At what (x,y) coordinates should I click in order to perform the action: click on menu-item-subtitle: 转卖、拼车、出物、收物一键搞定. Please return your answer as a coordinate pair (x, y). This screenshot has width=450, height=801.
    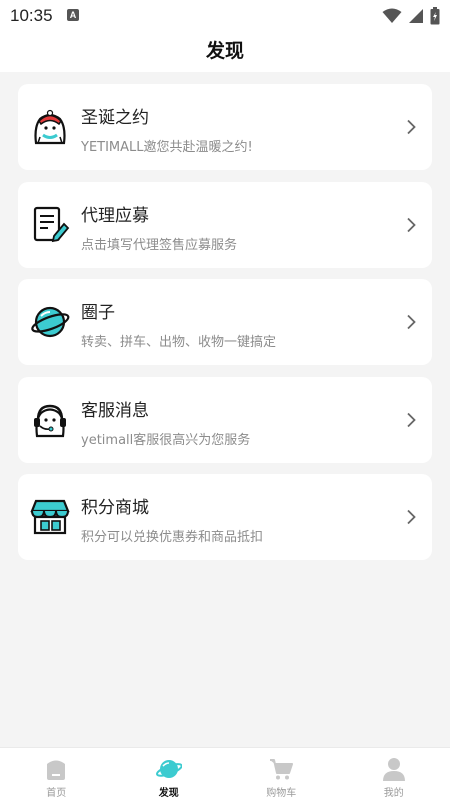
    Looking at the image, I should click on (178, 340).